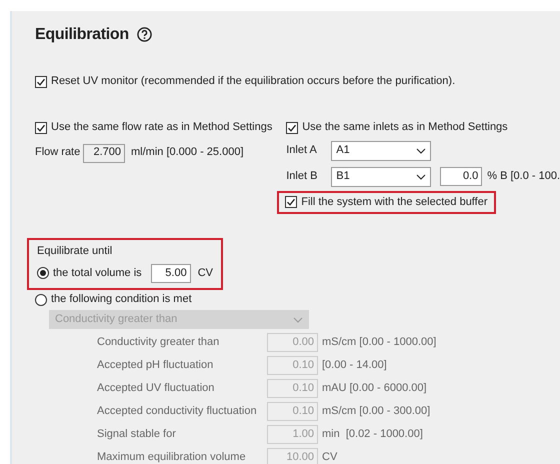 The width and height of the screenshot is (560, 464). I want to click on checkbox-option: Fill the system with the selected buffer, so click(386, 202).